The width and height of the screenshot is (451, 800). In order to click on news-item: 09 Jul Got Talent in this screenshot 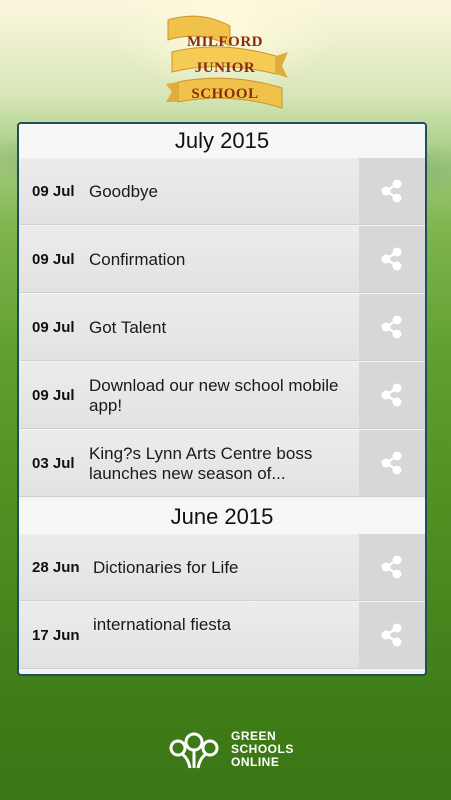, I will do `click(222, 327)`.